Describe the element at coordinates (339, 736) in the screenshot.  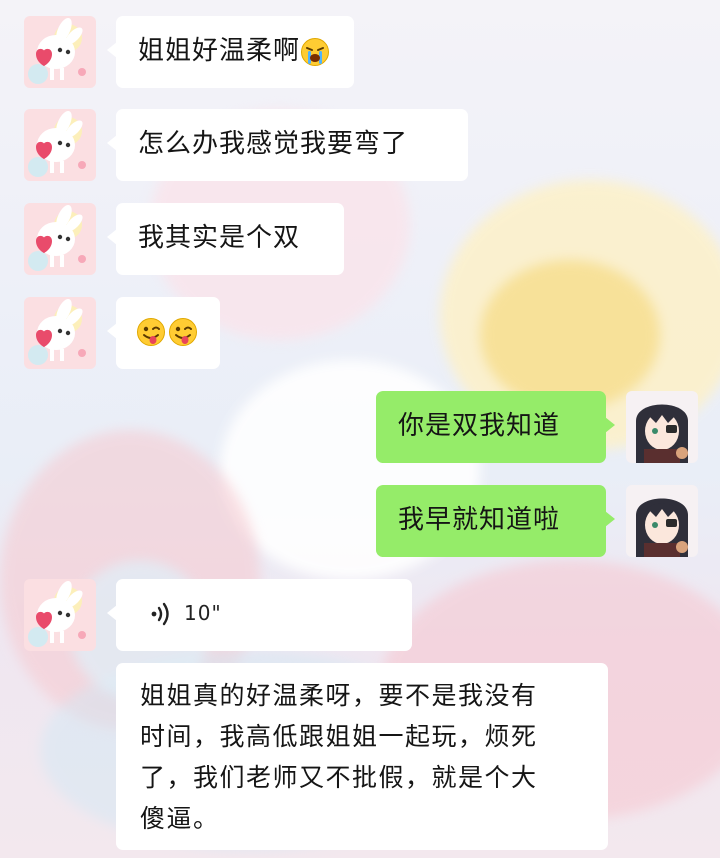
I see `message-text-line: 时间，我高低跟姐姐一起玩，烦死` at that location.